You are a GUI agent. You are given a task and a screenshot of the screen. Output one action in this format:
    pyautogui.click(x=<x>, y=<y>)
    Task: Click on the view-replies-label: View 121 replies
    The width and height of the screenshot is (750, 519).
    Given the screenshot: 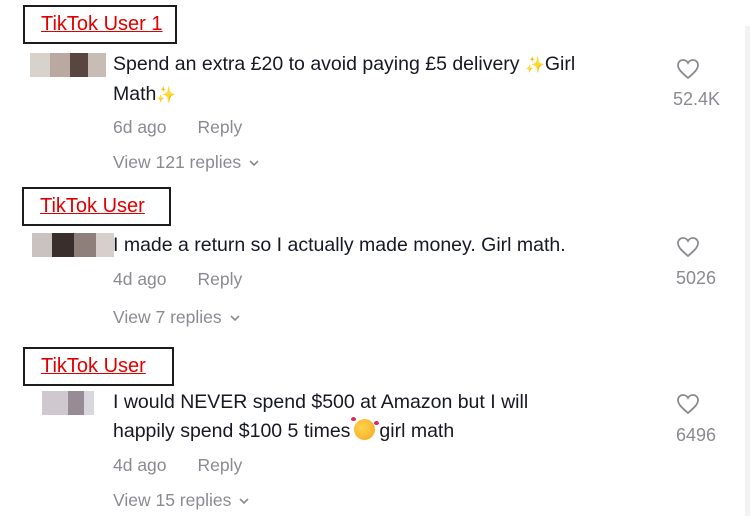 What is the action you would take?
    pyautogui.click(x=177, y=162)
    